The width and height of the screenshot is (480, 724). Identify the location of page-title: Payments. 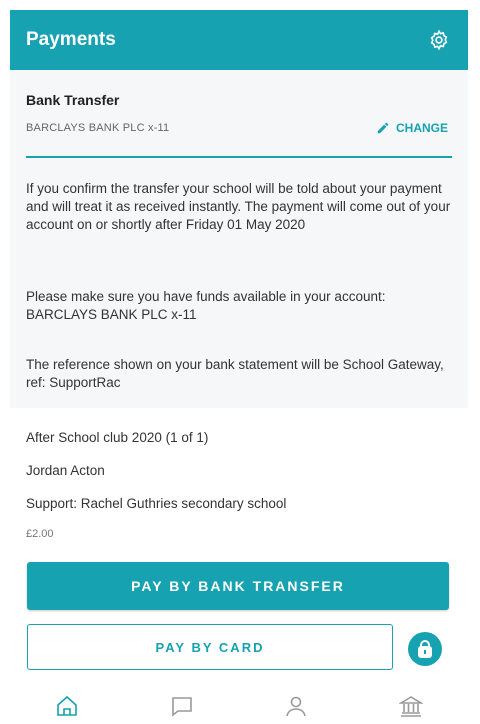
(71, 39).